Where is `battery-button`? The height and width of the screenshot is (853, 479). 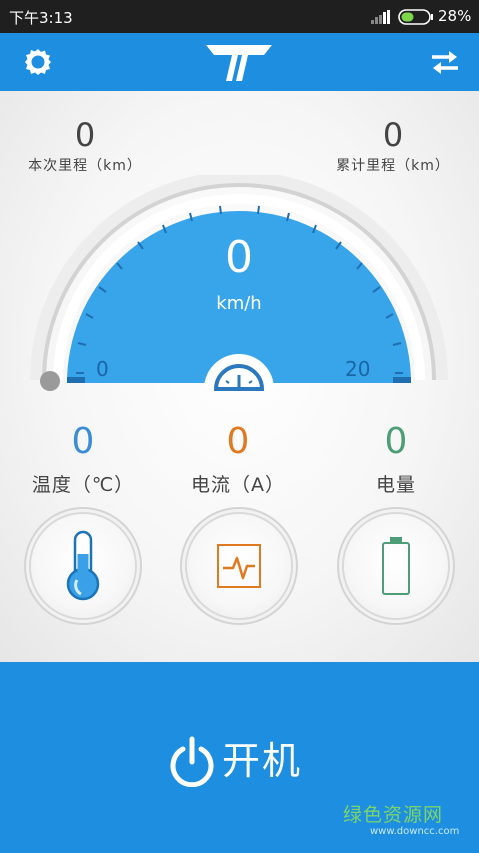
battery-button is located at coordinates (396, 566).